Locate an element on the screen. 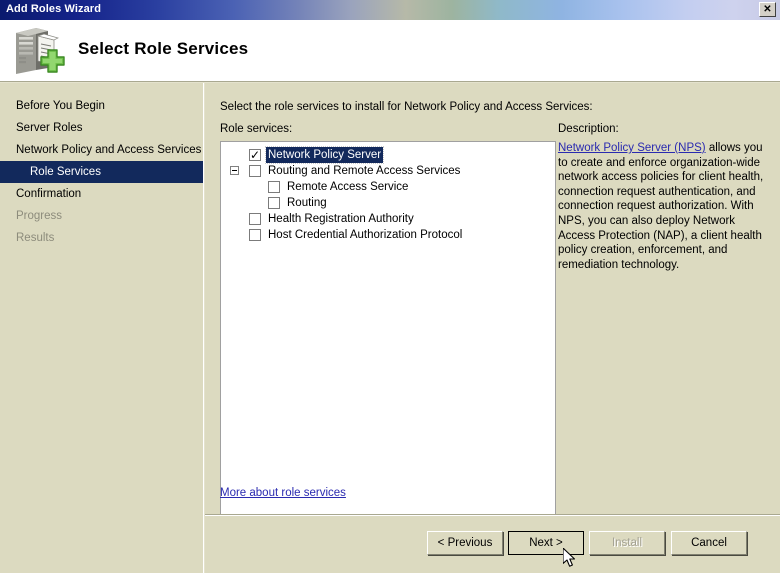 The width and height of the screenshot is (780, 573). close-button: ✕ is located at coordinates (767, 9).